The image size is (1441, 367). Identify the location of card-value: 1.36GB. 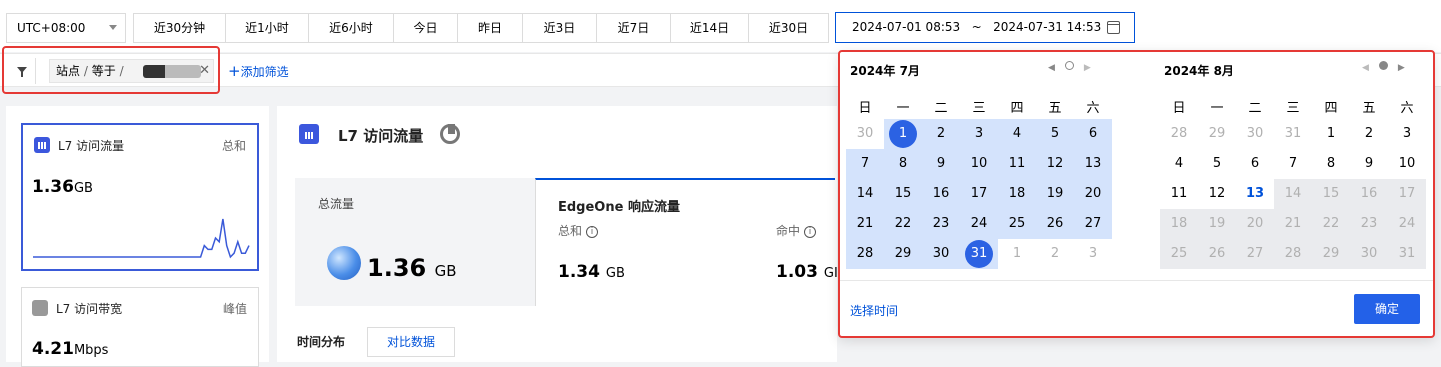
(62, 187).